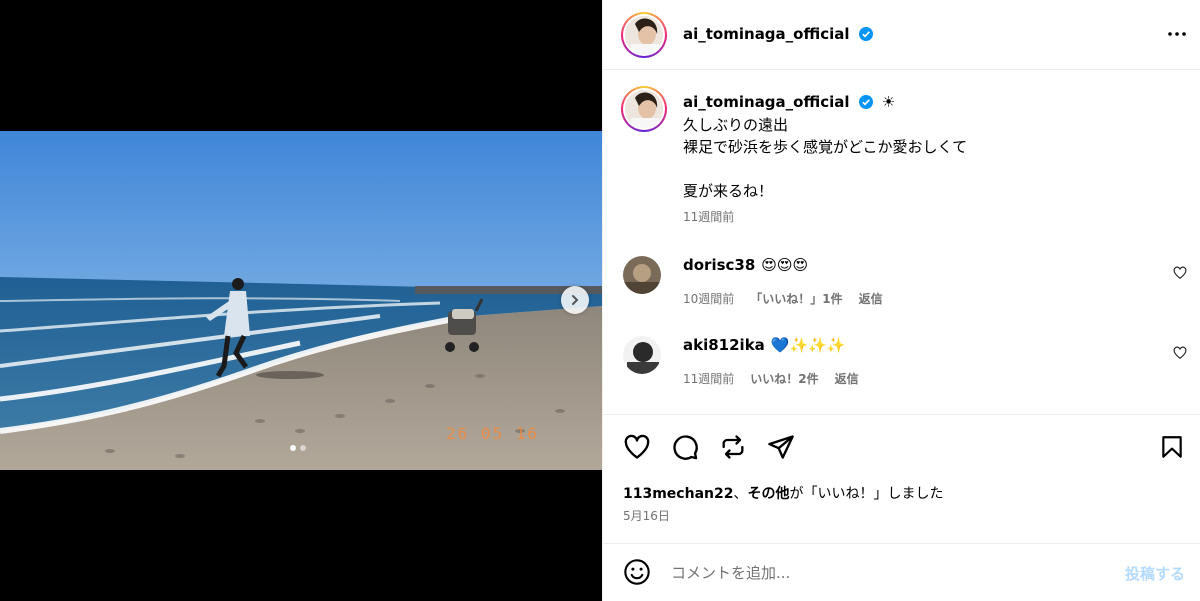 The image size is (1200, 601). Describe the element at coordinates (685, 447) in the screenshot. I see `comment-bubble-icon` at that location.